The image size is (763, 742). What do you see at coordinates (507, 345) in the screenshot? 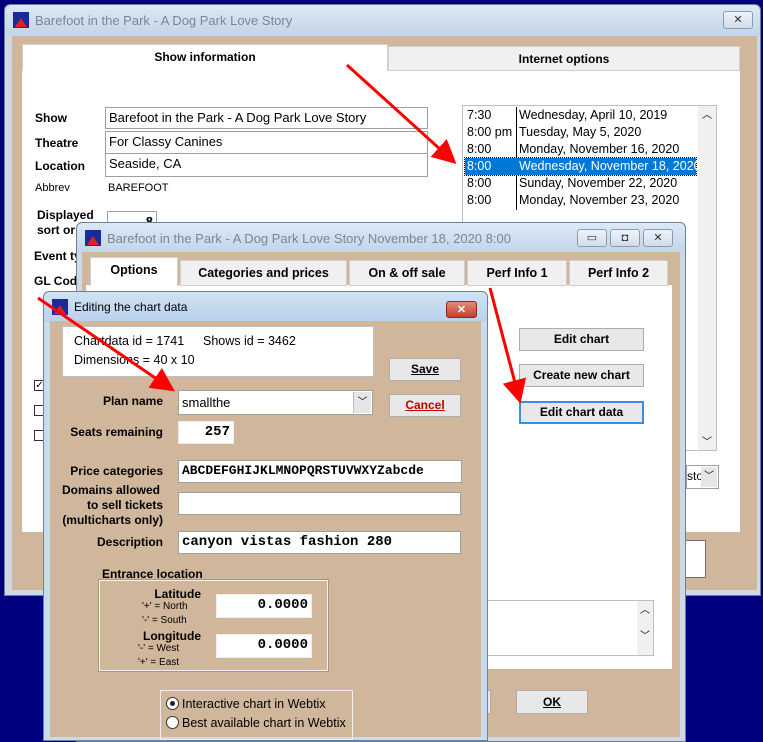
I see `arrow-to-edit-chart-data` at bounding box center [507, 345].